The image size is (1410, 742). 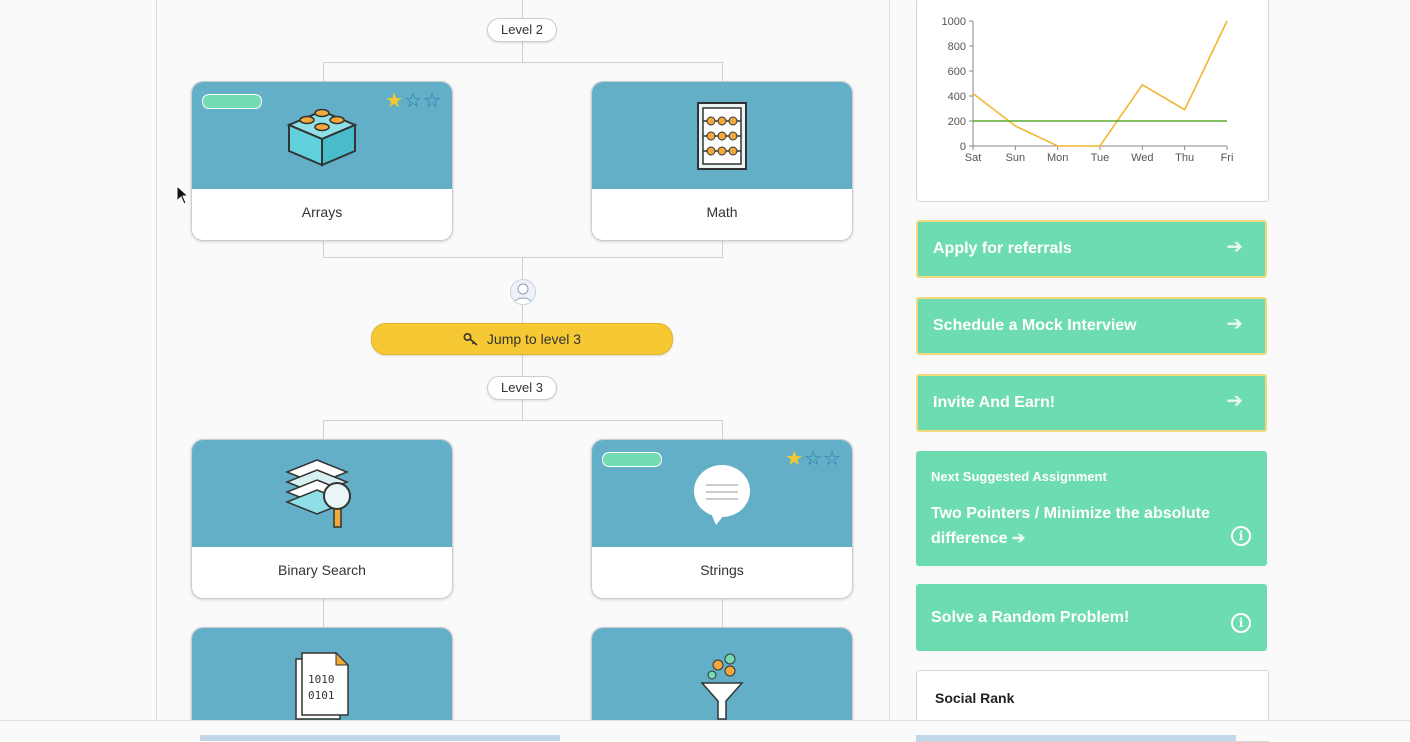 I want to click on speech-bubble-icon, so click(x=722, y=494).